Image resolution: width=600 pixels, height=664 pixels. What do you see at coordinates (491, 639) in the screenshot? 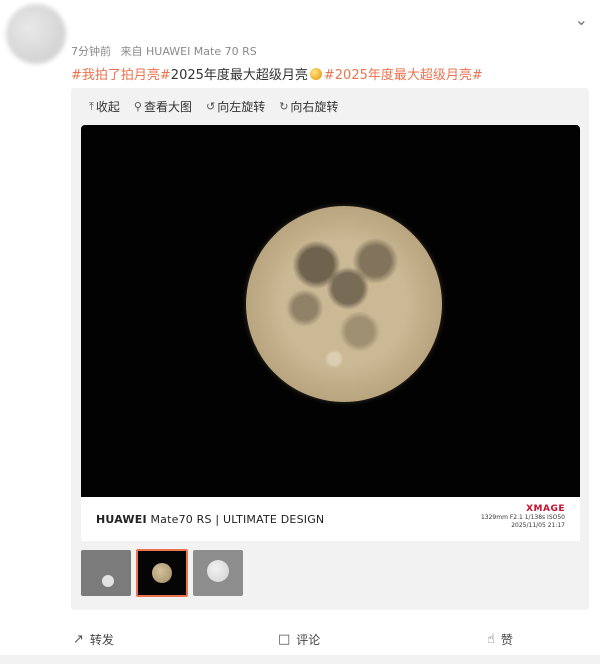
I see `thumbs-up-icon: ☝` at bounding box center [491, 639].